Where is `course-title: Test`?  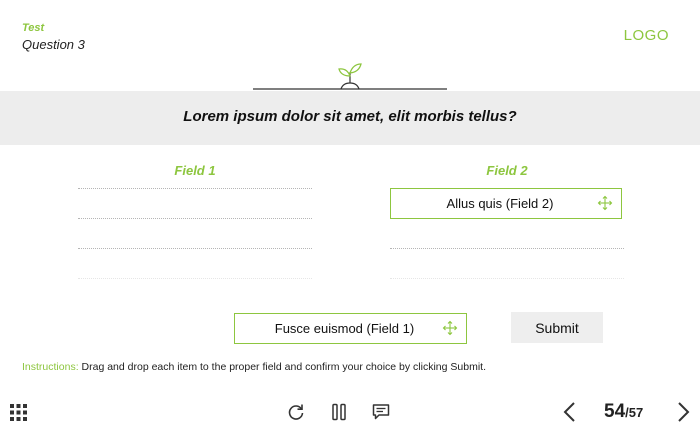
course-title: Test is located at coordinates (33, 28).